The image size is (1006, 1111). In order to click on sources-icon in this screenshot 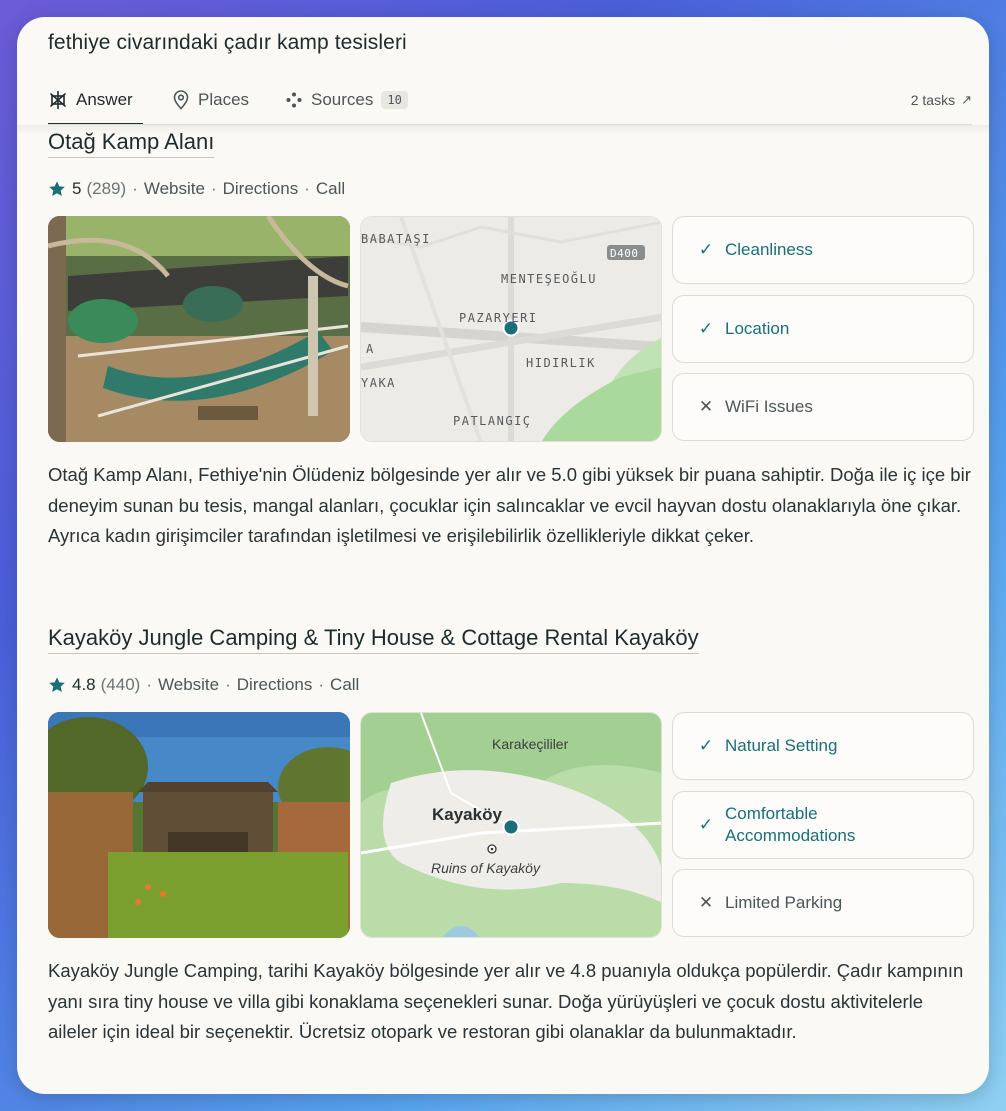, I will do `click(294, 100)`.